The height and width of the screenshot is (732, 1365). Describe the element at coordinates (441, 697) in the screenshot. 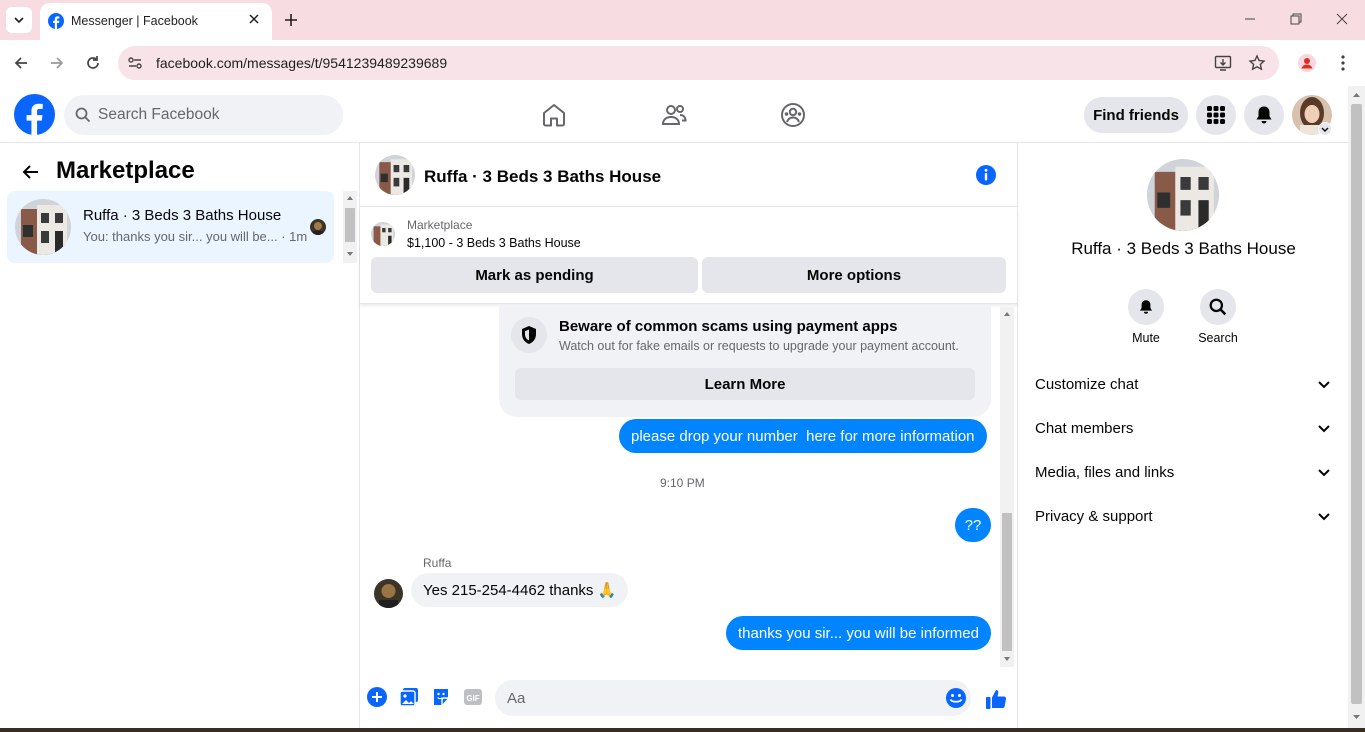

I see `sticker-icon` at that location.